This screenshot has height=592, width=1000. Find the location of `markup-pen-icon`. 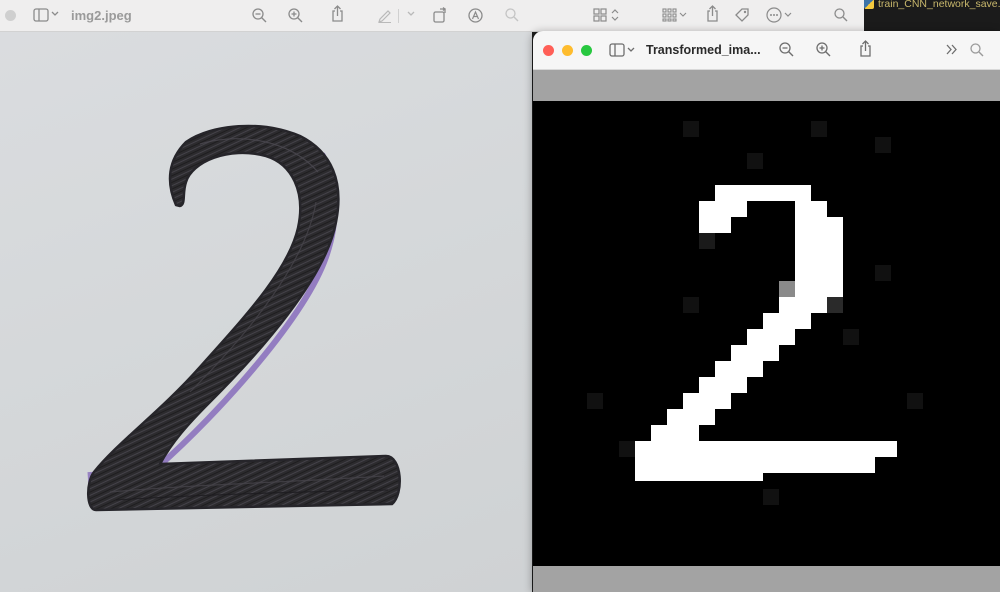

markup-pen-icon is located at coordinates (385, 15).